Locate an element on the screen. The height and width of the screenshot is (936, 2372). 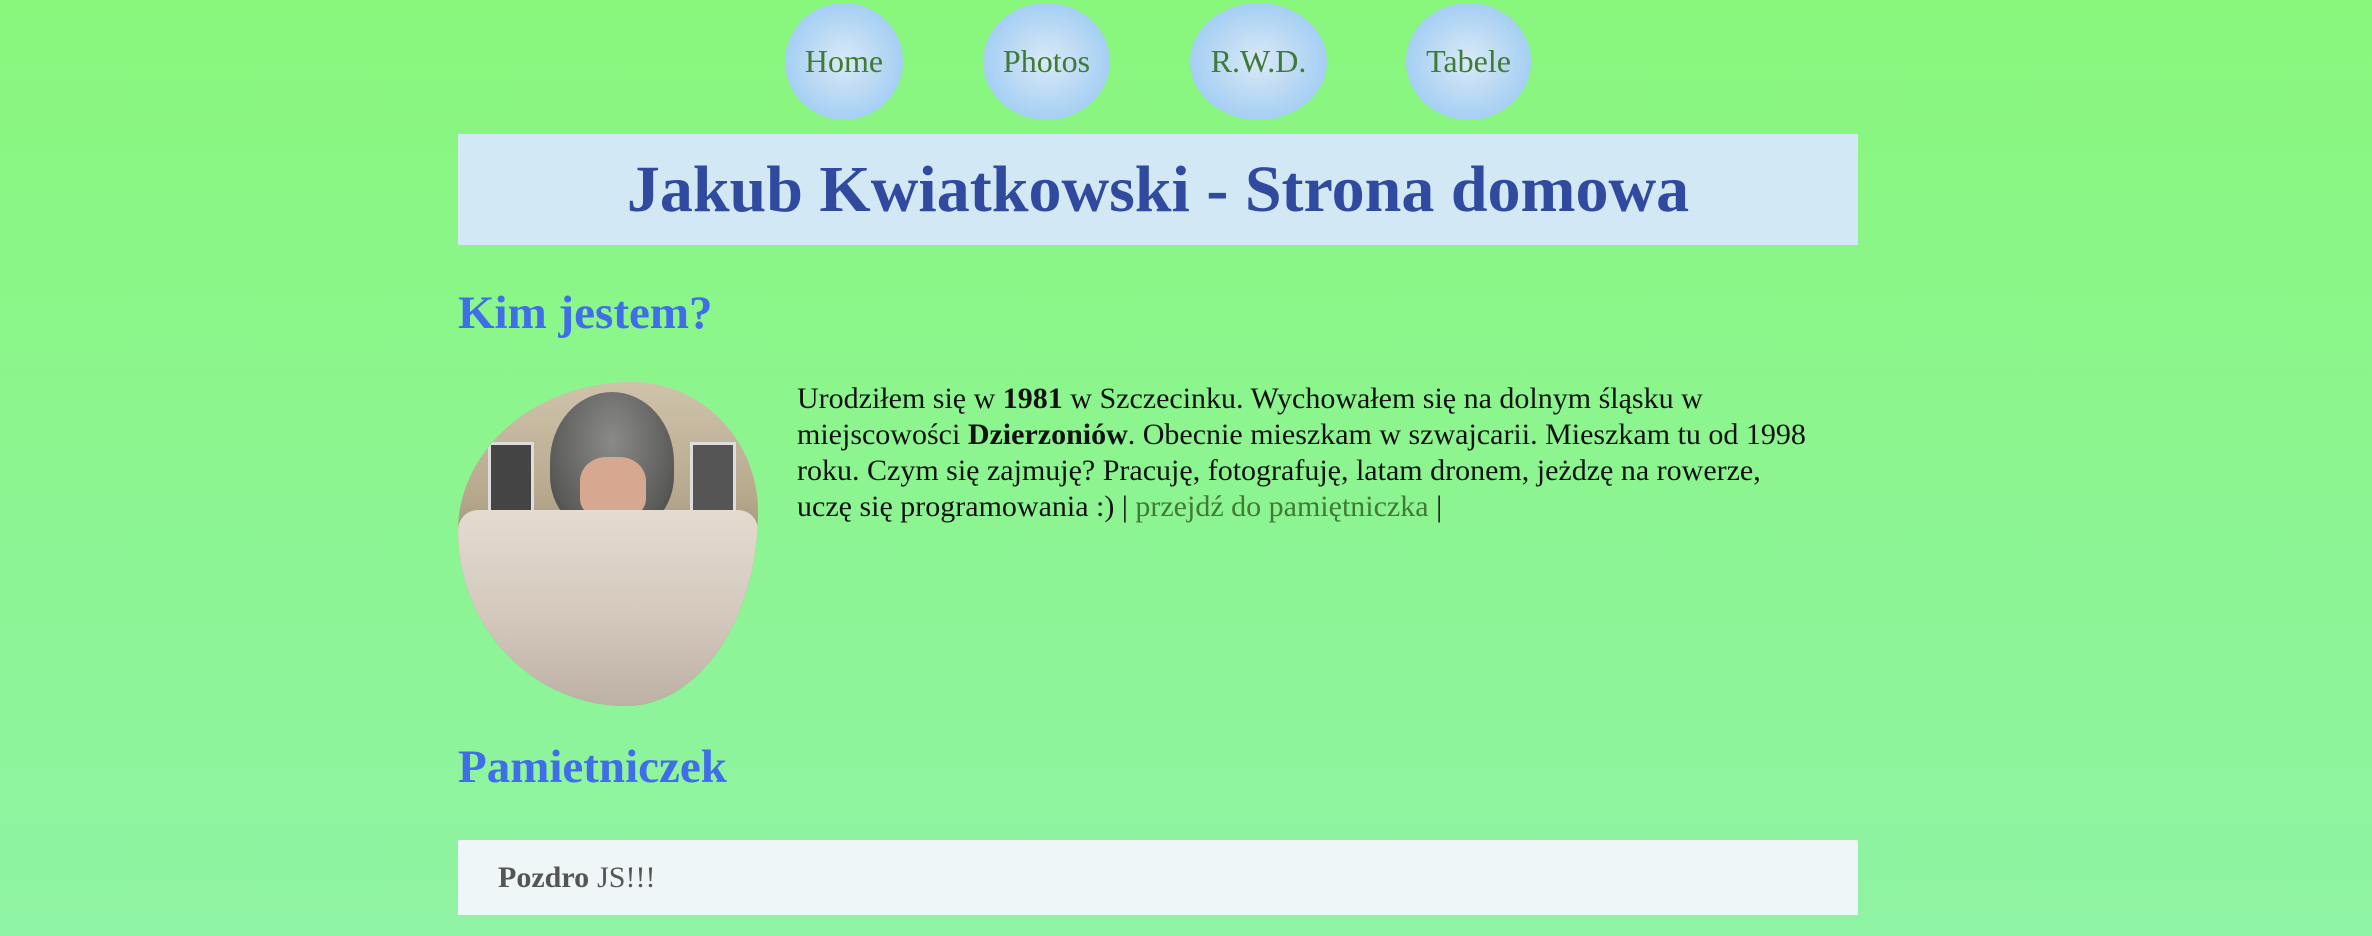
about-text-part-1: Urodziłem się w is located at coordinates (900, 398).